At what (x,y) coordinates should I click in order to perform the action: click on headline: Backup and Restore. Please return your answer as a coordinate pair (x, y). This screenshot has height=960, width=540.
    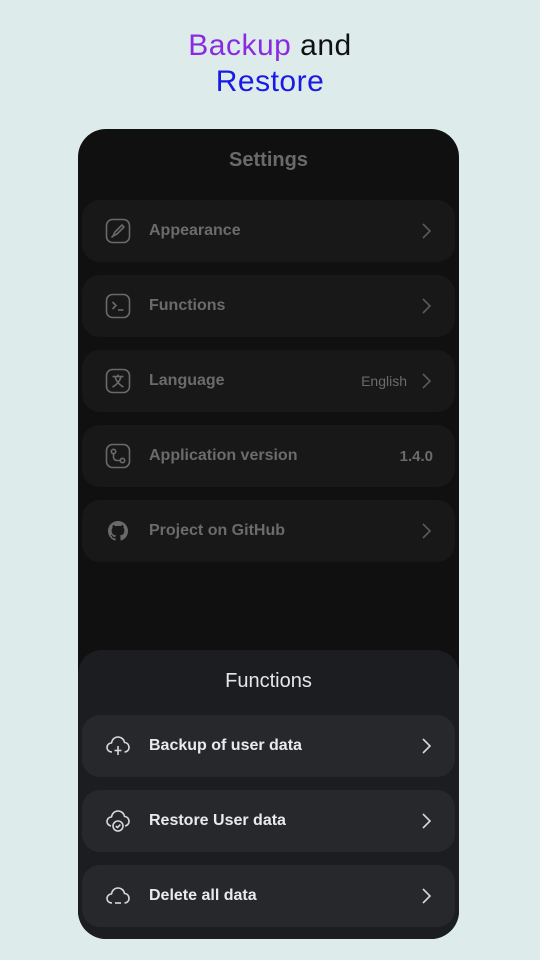
    Looking at the image, I should click on (270, 64).